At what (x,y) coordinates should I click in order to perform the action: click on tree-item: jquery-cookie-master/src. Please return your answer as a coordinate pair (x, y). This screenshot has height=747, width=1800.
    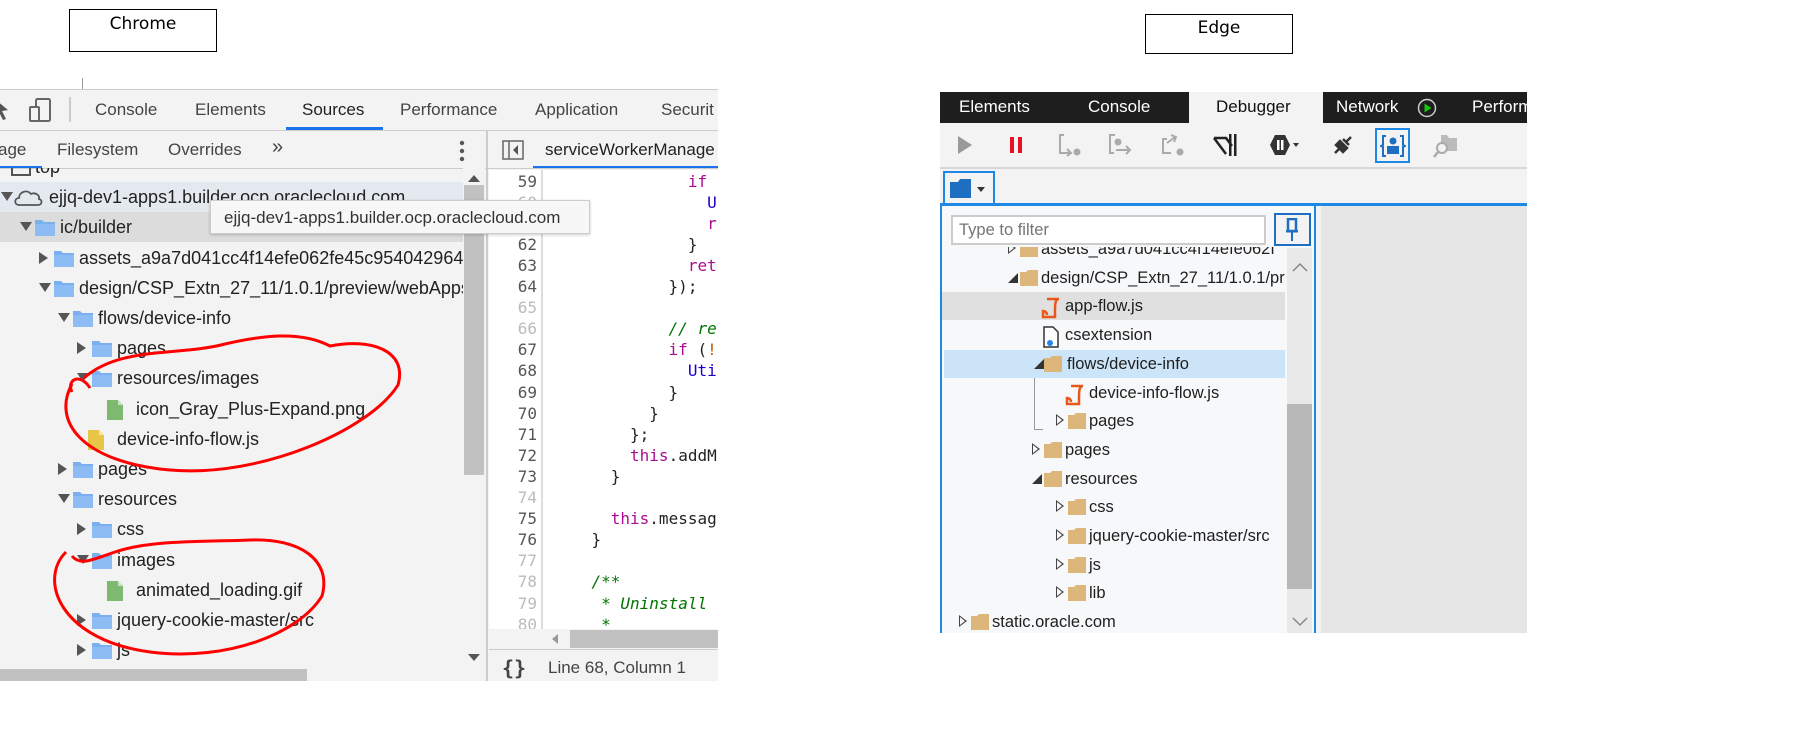
    Looking at the image, I should click on (1113, 536).